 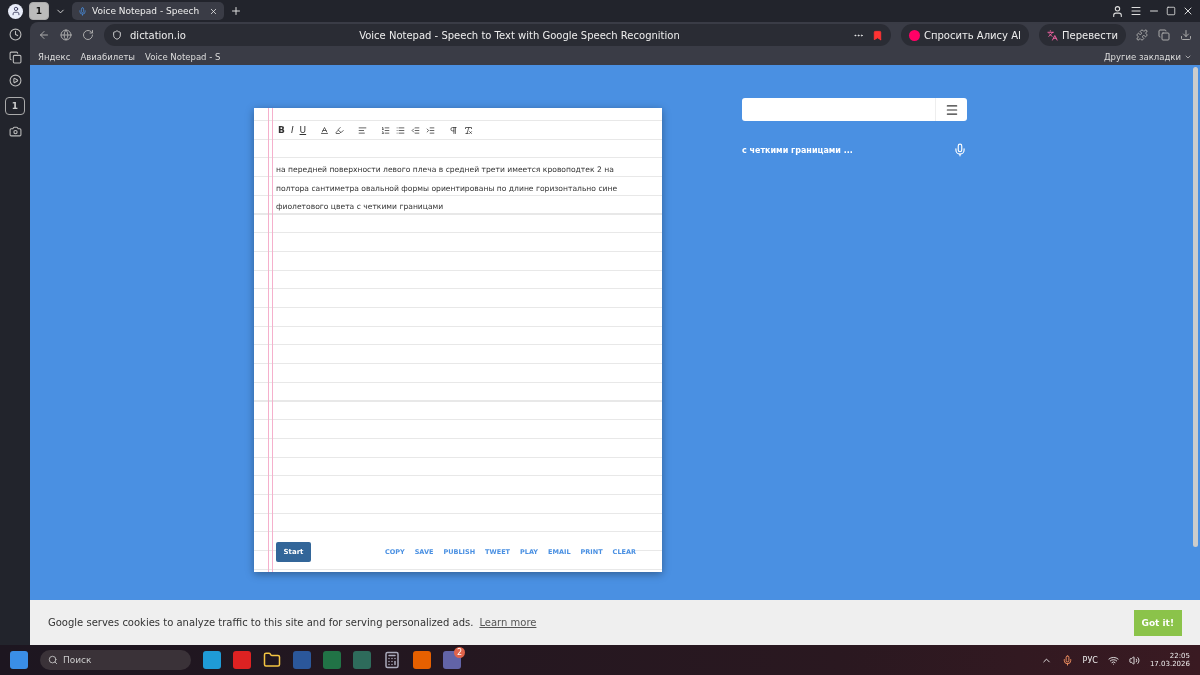 I want to click on shield-icon, so click(x=117, y=35).